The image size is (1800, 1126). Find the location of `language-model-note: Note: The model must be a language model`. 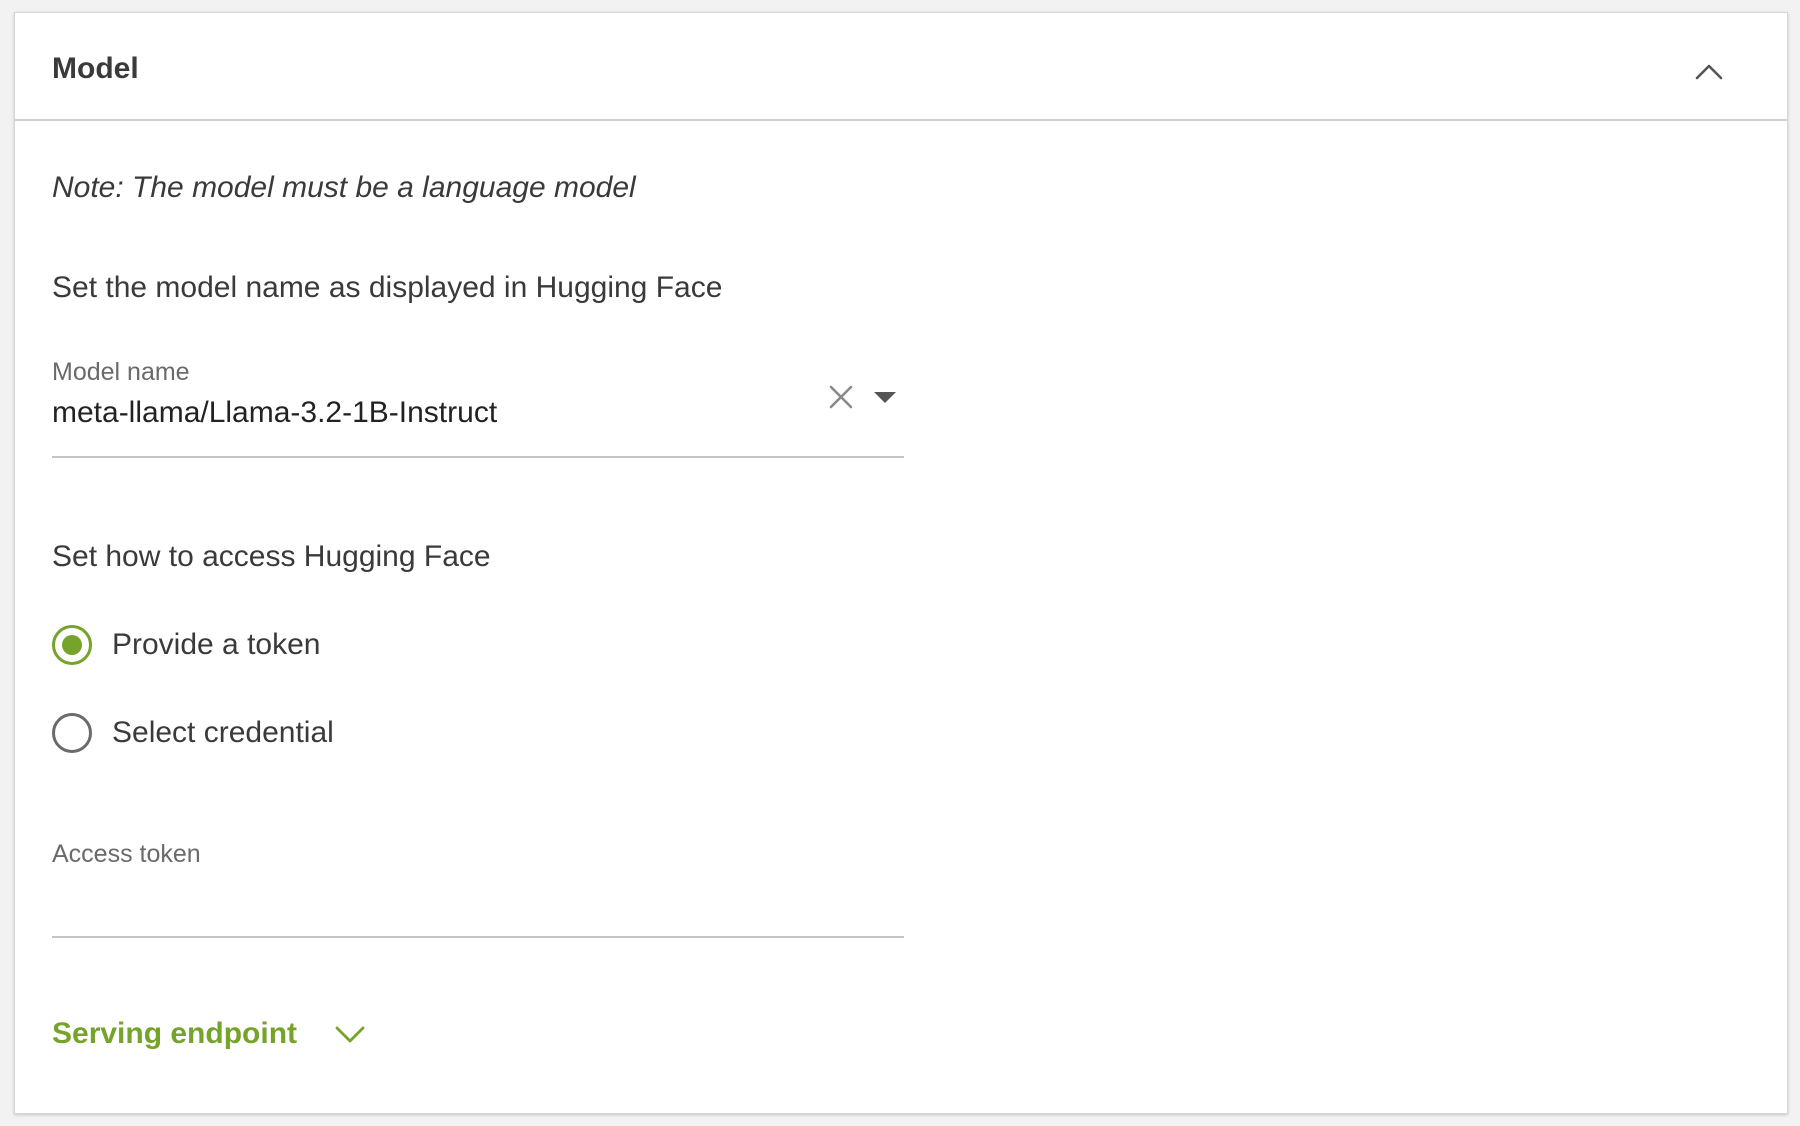

language-model-note: Note: The model must be a language model is located at coordinates (344, 187).